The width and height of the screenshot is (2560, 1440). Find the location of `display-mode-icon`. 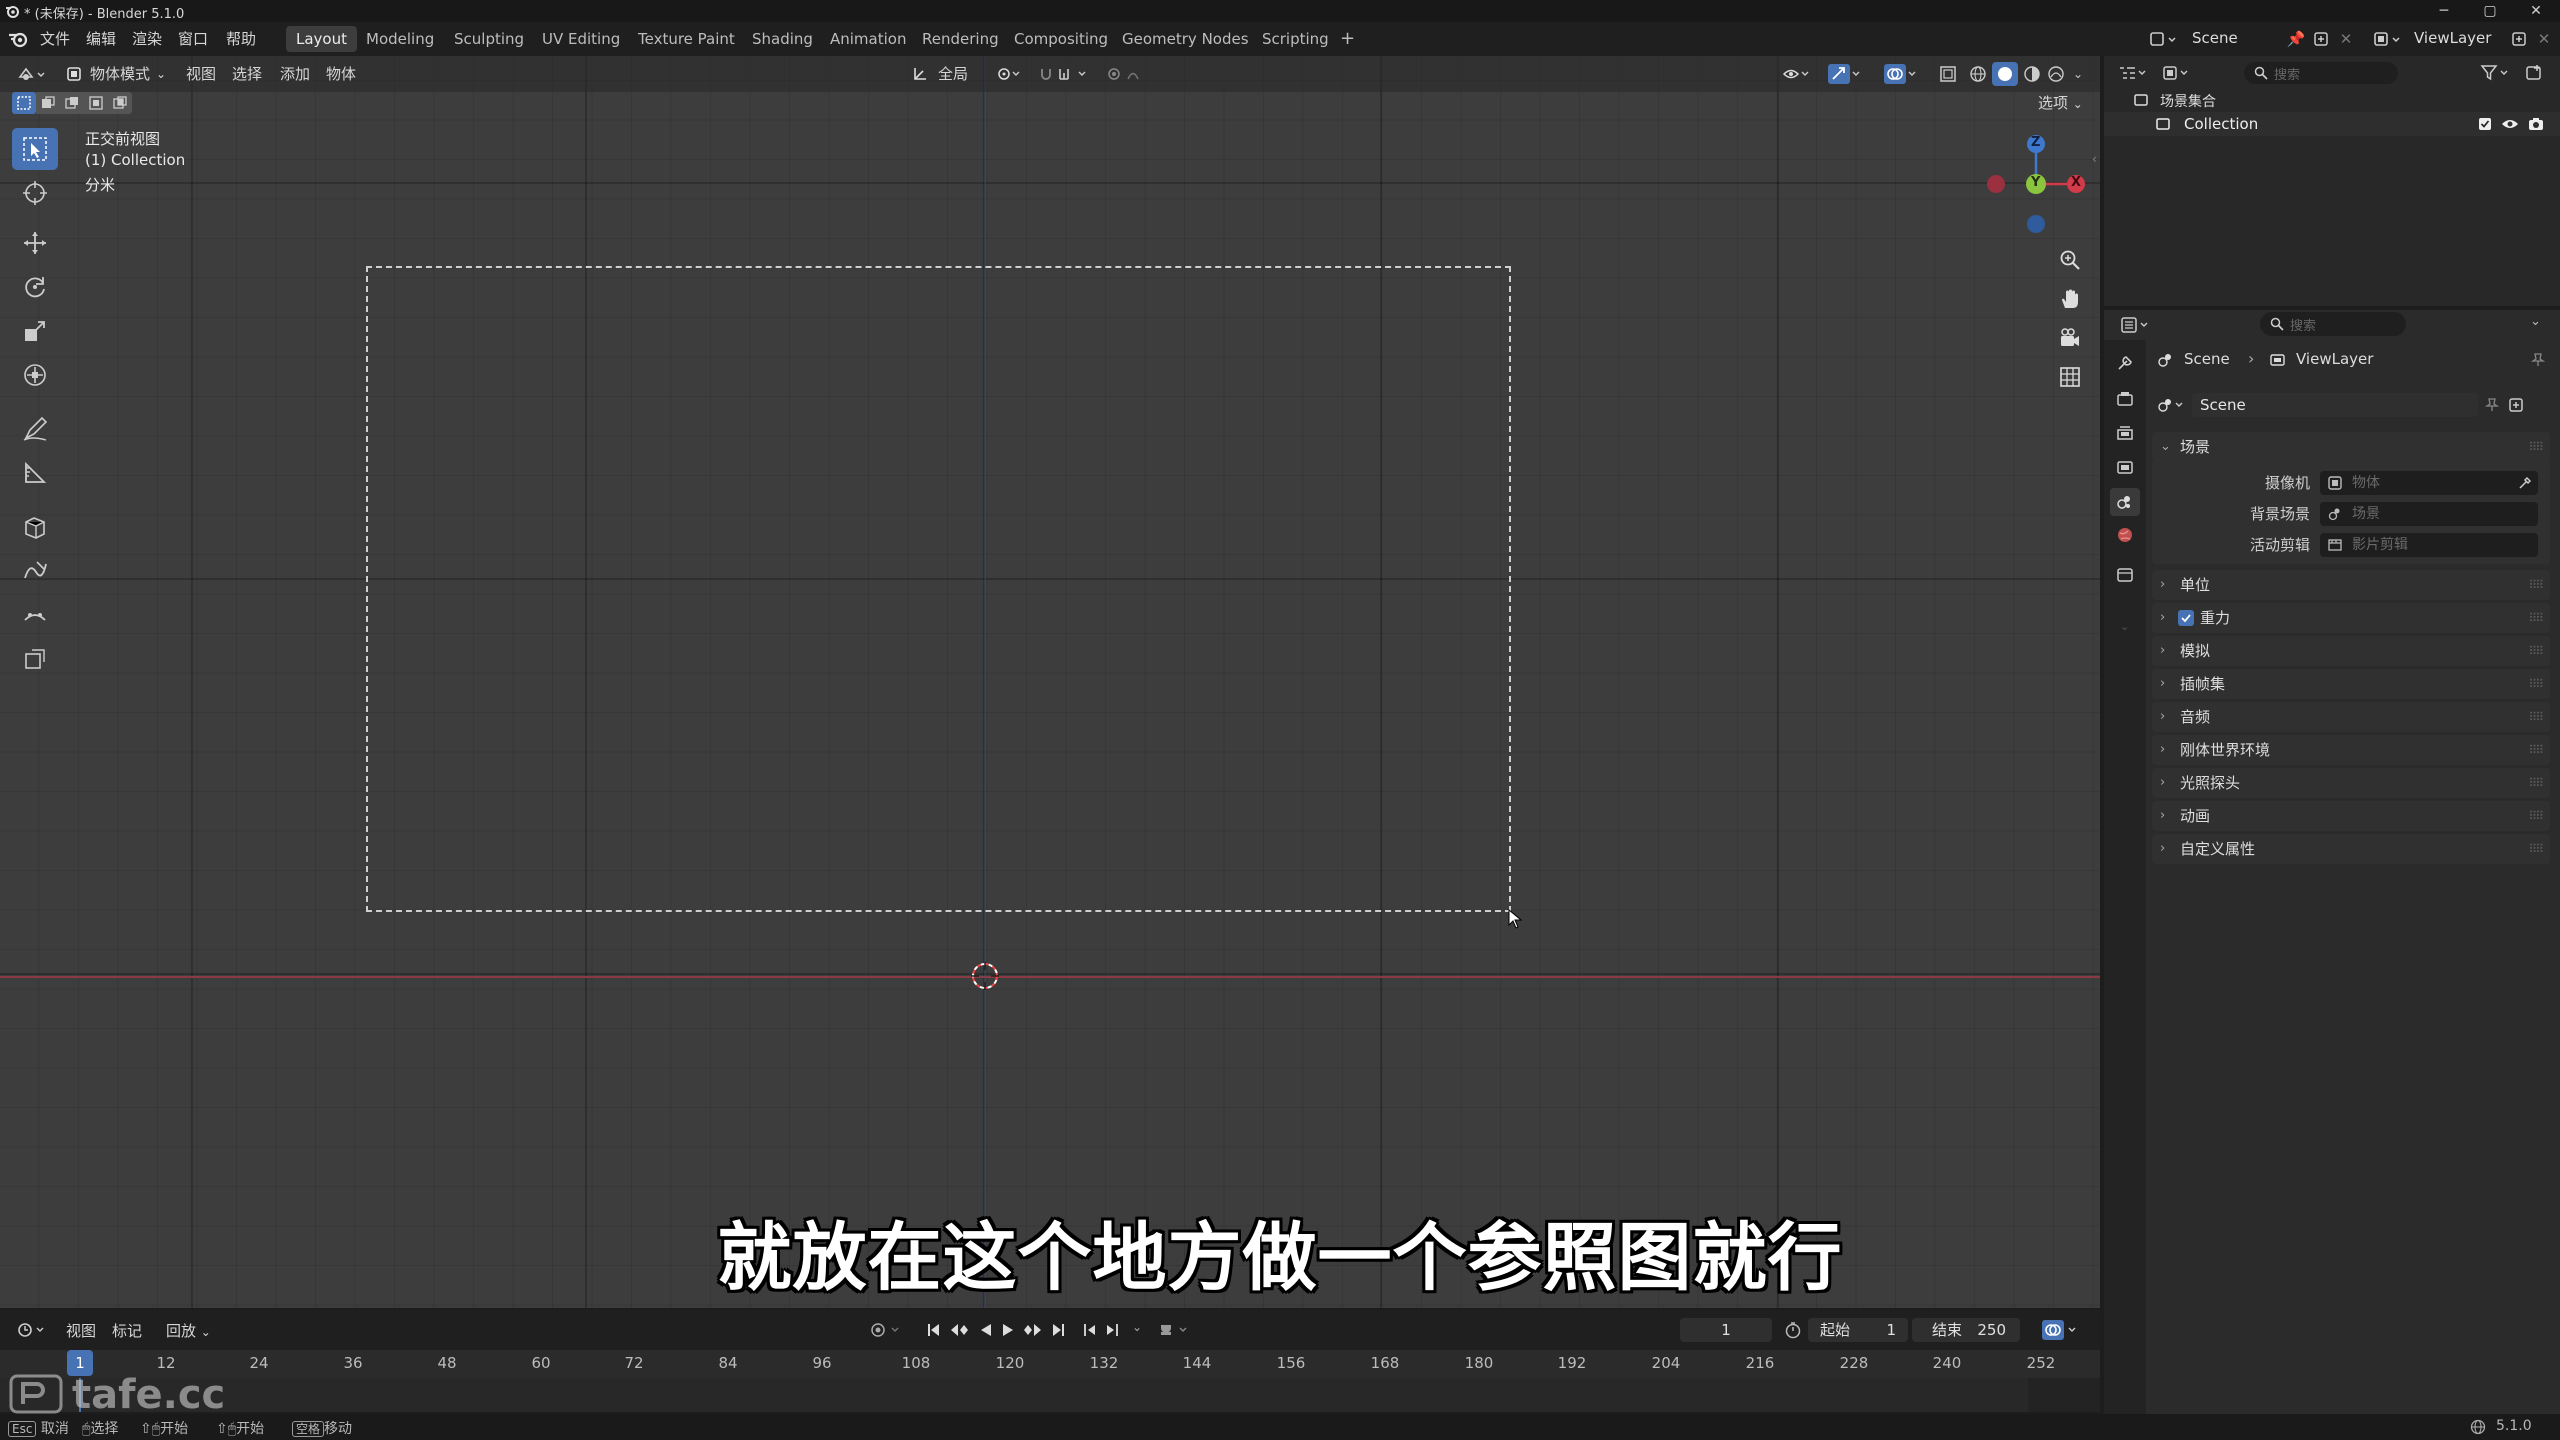

display-mode-icon is located at coordinates (2177, 73).